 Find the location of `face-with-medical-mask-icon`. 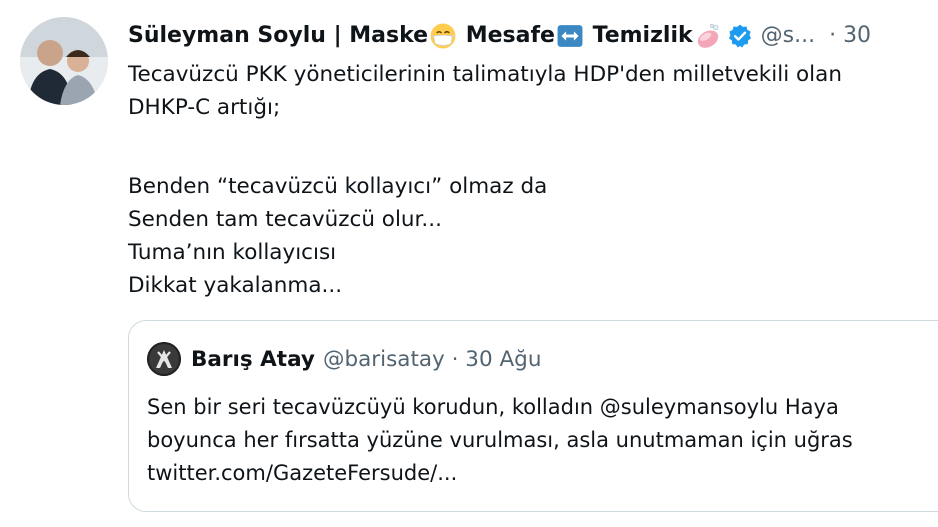

face-with-medical-mask-icon is located at coordinates (443, 36).